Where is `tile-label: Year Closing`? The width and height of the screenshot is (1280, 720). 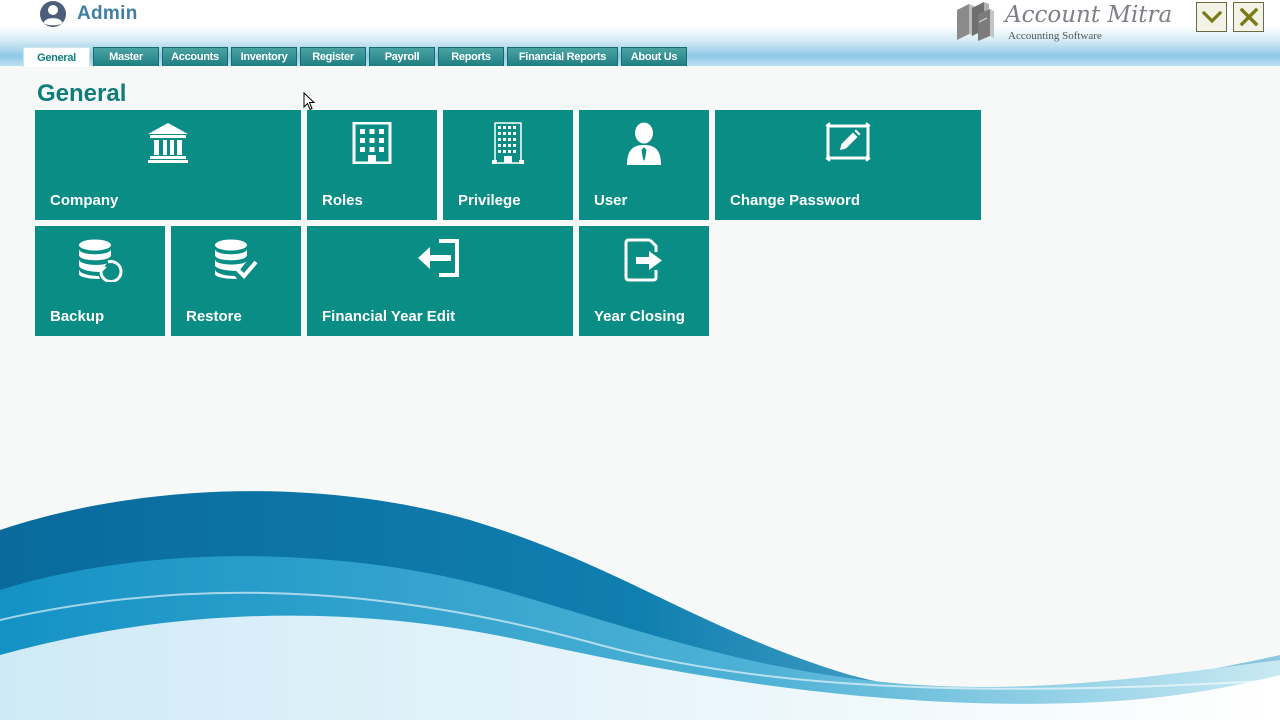
tile-label: Year Closing is located at coordinates (639, 316).